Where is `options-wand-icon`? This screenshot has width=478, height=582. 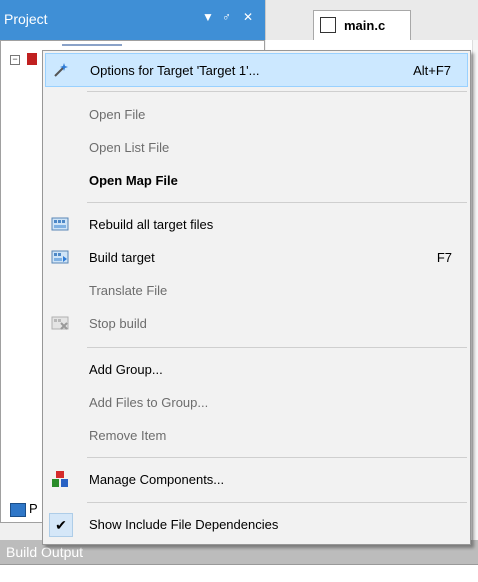 options-wand-icon is located at coordinates (61, 70).